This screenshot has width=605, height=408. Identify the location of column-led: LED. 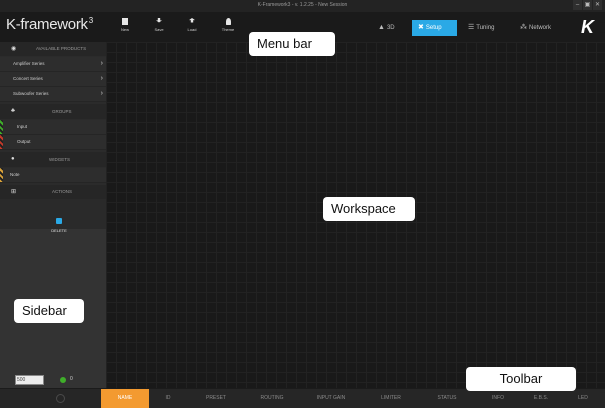
(583, 398).